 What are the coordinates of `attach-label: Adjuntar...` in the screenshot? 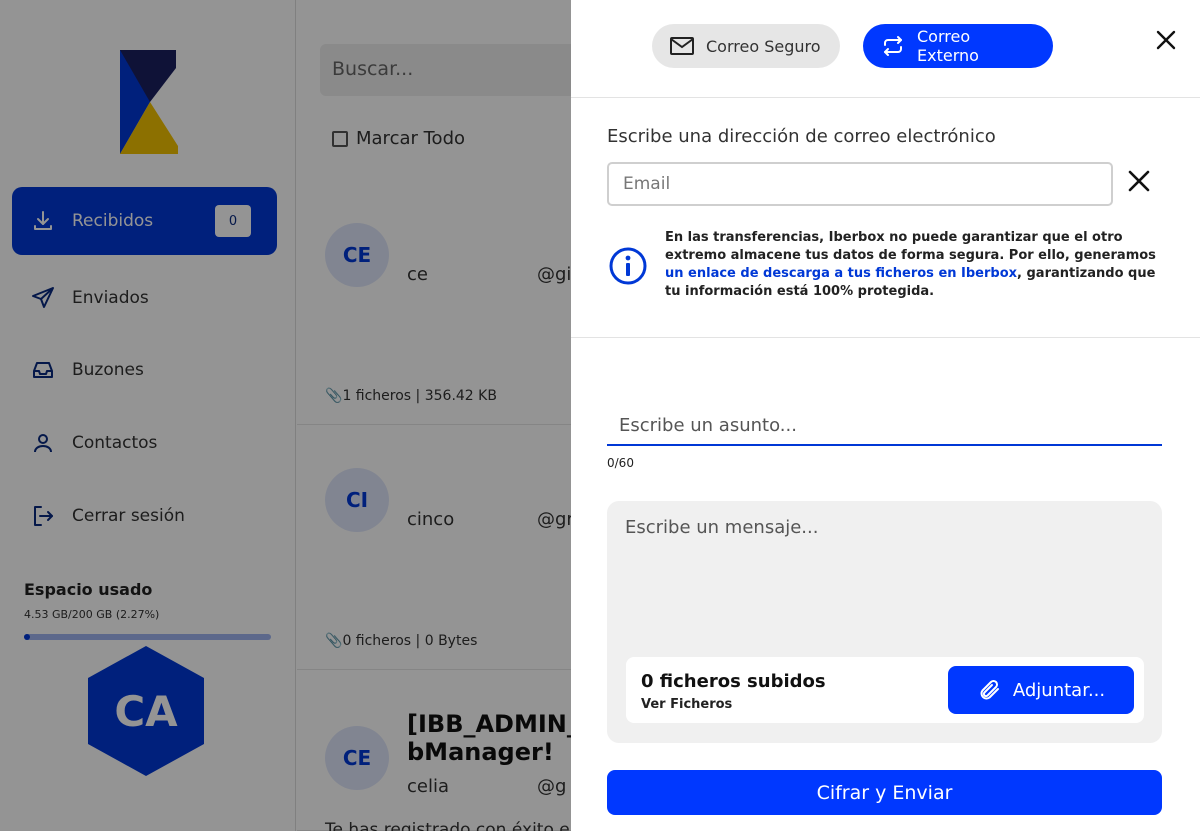 It's located at (1059, 690).